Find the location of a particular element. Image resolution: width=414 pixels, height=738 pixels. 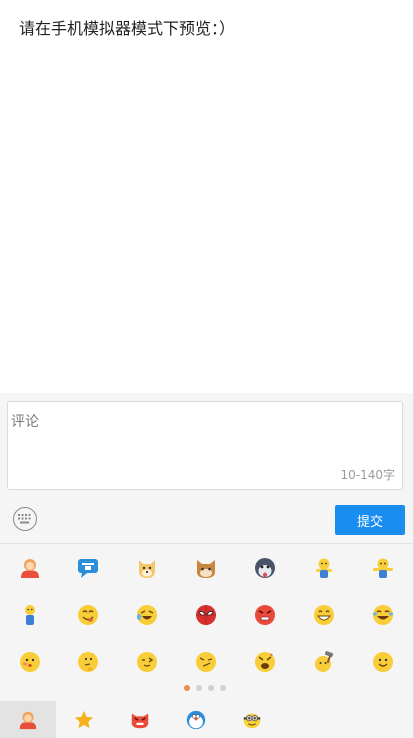

cat-tab-icon is located at coordinates (140, 721).